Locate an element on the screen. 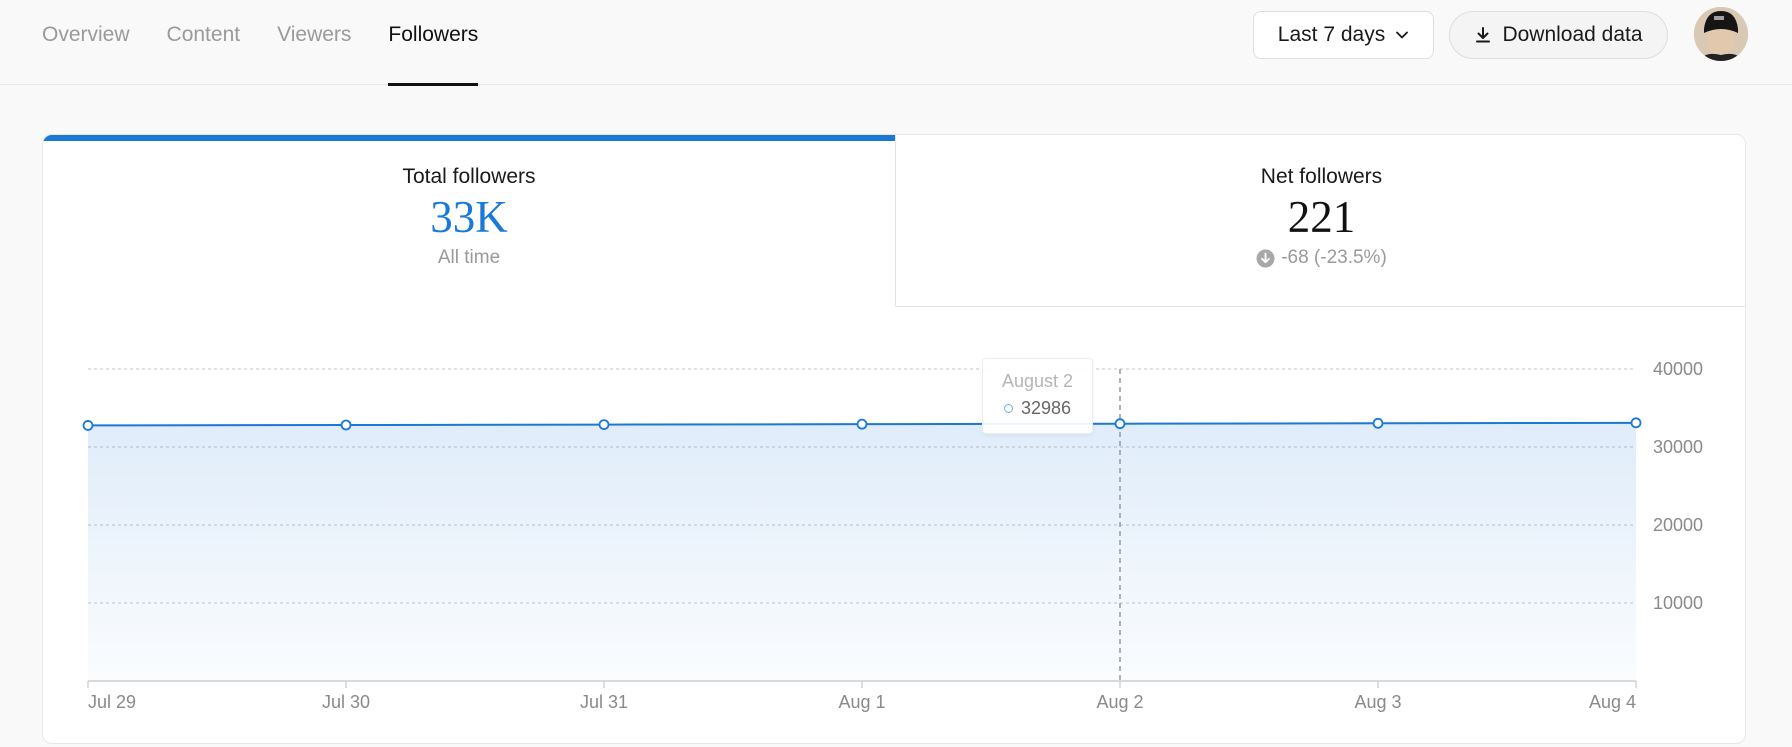  arrow-down-circle-icon is located at coordinates (1265, 258).